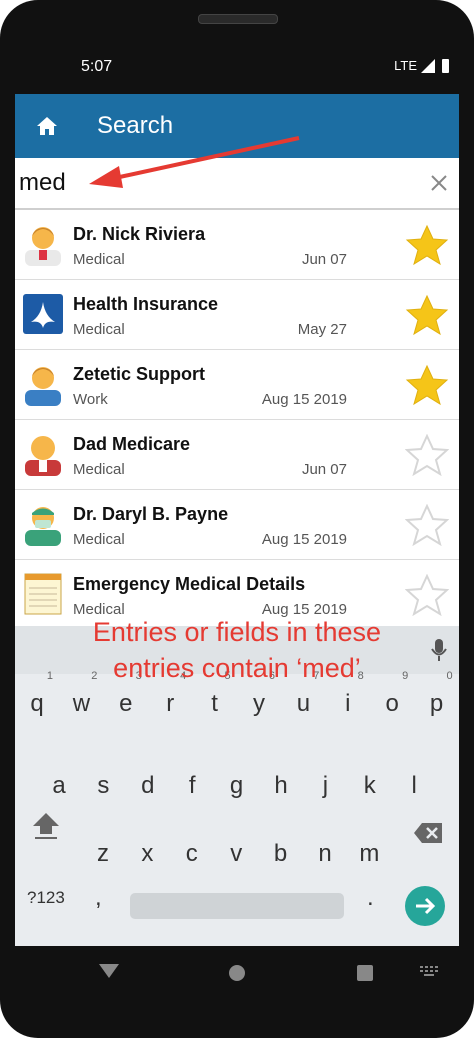  What do you see at coordinates (237, 632) in the screenshot?
I see `annotation-line-1: Entries or fields in these` at bounding box center [237, 632].